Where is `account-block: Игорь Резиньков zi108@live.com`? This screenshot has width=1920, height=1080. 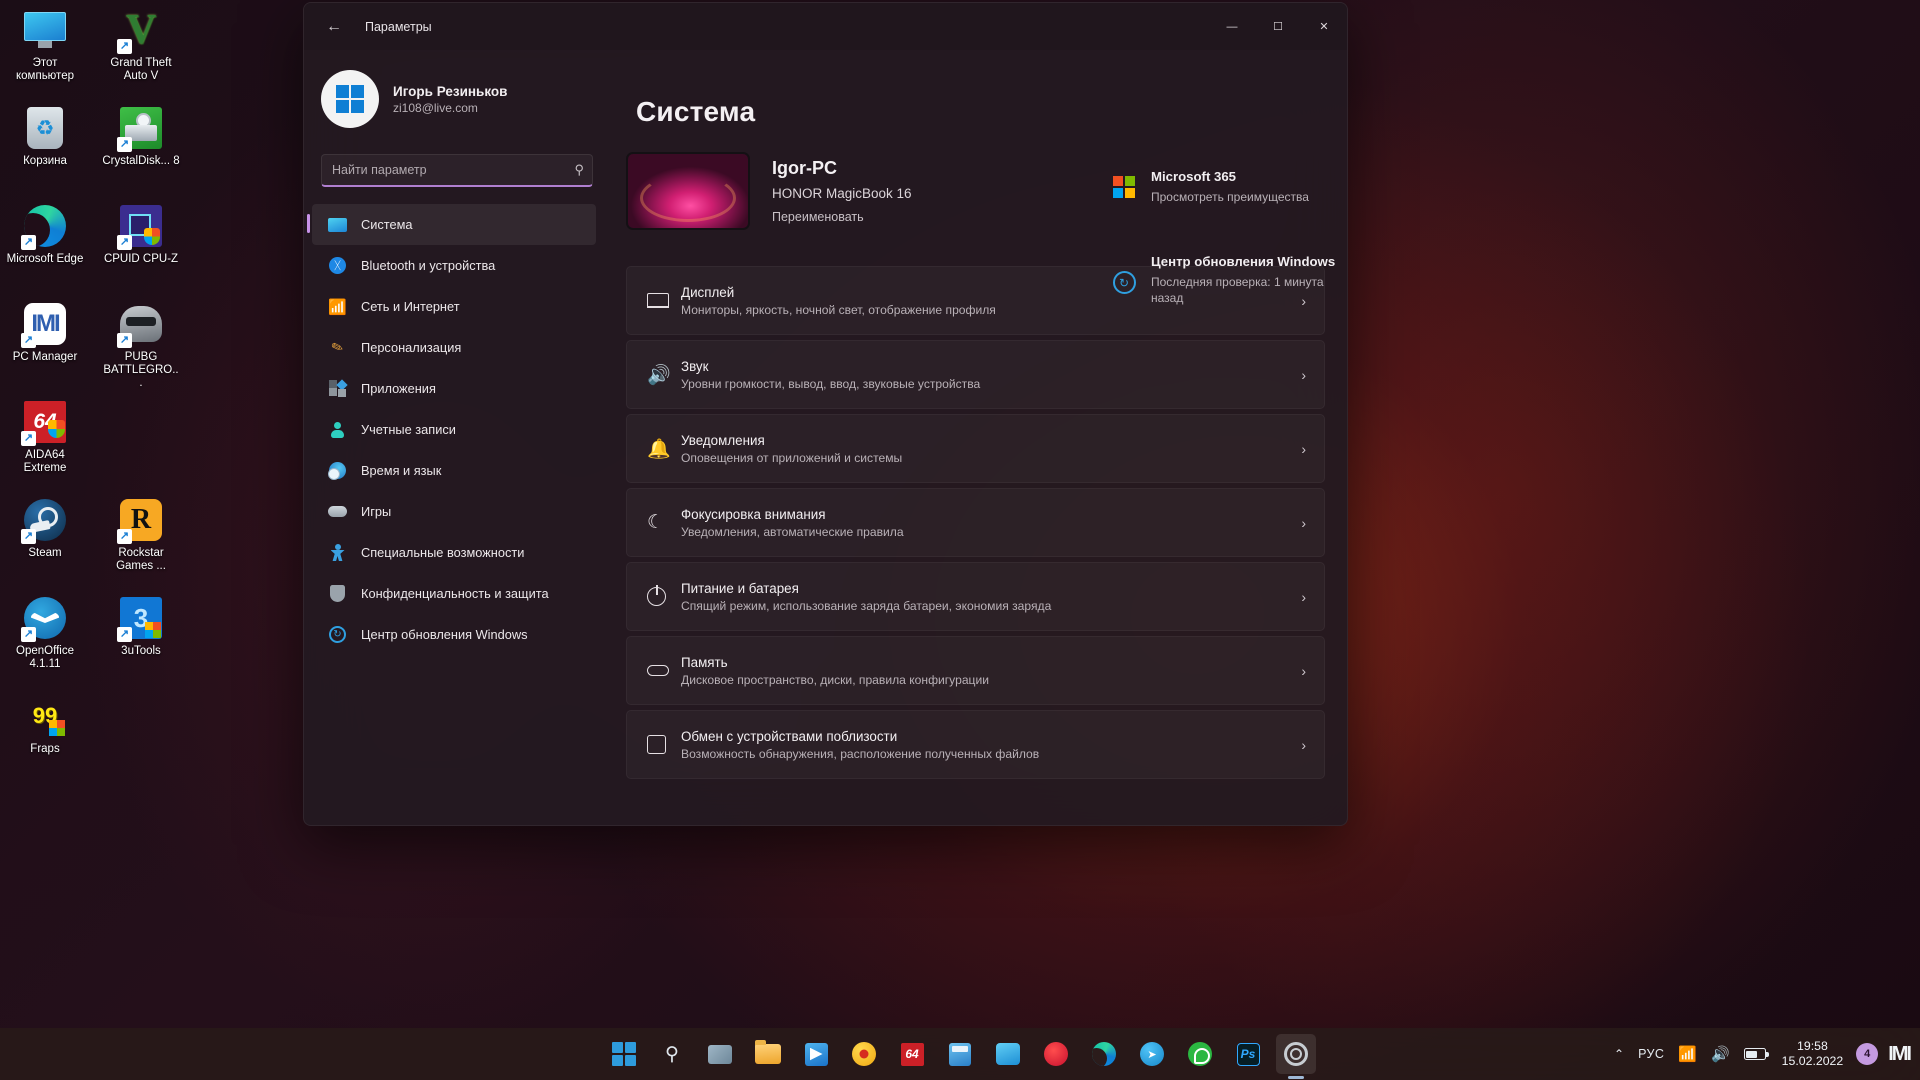 account-block: Игорь Резиньков zi108@live.com is located at coordinates (454, 92).